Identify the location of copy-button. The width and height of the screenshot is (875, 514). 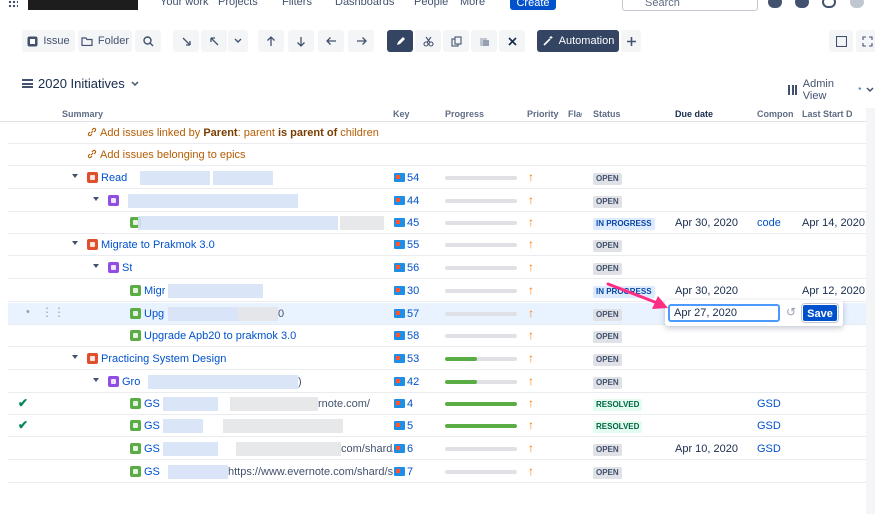
(456, 41).